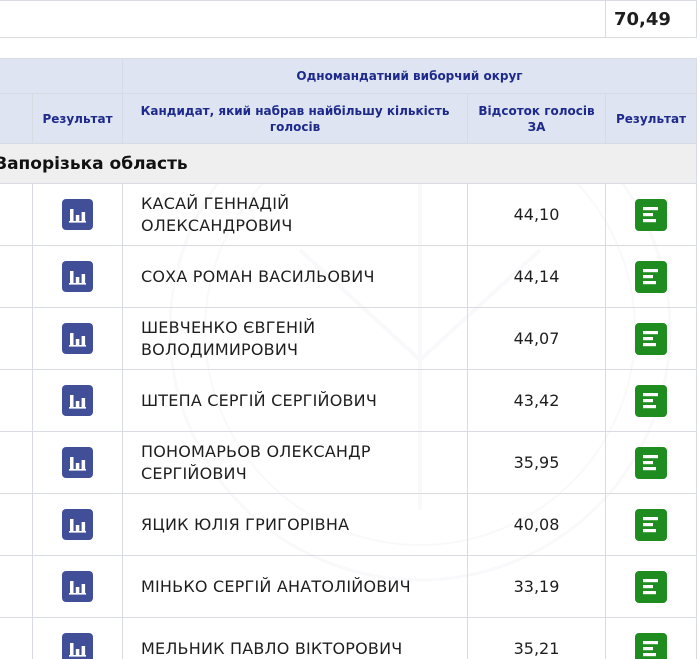 Image resolution: width=700 pixels, height=659 pixels. I want to click on candidate-name: МЕЛЬНИК ПАВЛО ВІКТОРОВИЧ, so click(295, 638).